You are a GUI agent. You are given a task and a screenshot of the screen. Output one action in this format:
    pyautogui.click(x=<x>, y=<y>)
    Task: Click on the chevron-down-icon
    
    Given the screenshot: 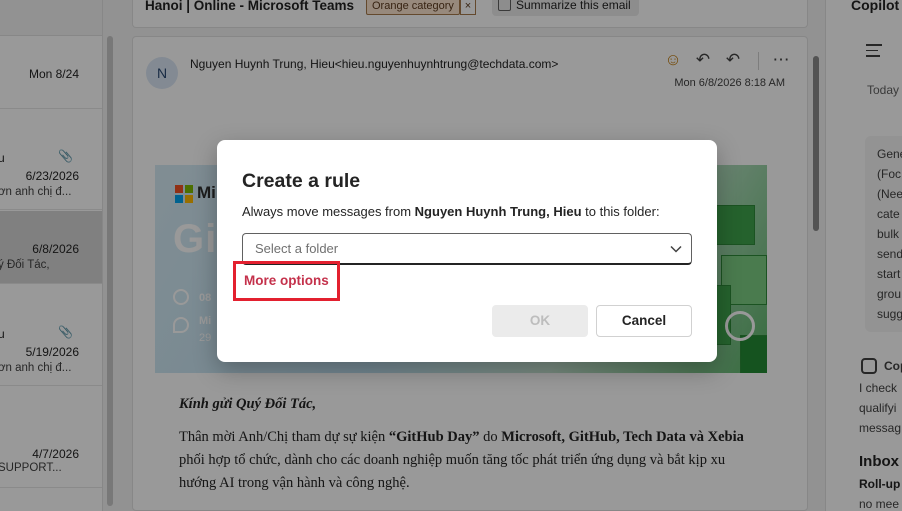 What is the action you would take?
    pyautogui.click(x=676, y=249)
    